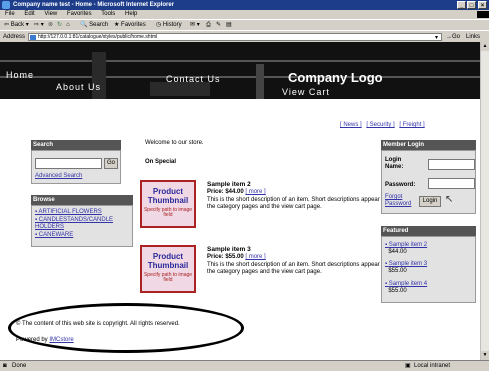  What do you see at coordinates (14, 37) in the screenshot?
I see `address-label: Address` at bounding box center [14, 37].